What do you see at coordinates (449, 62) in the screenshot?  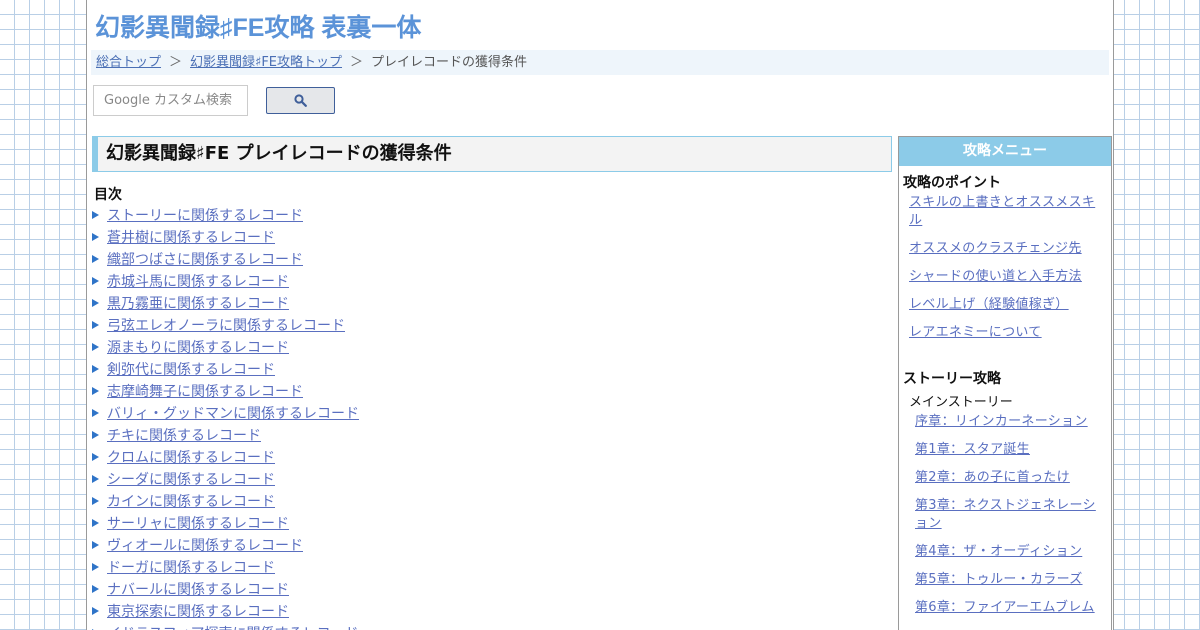 I see `breadcrumb-current: プレイレコードの獲得条件` at bounding box center [449, 62].